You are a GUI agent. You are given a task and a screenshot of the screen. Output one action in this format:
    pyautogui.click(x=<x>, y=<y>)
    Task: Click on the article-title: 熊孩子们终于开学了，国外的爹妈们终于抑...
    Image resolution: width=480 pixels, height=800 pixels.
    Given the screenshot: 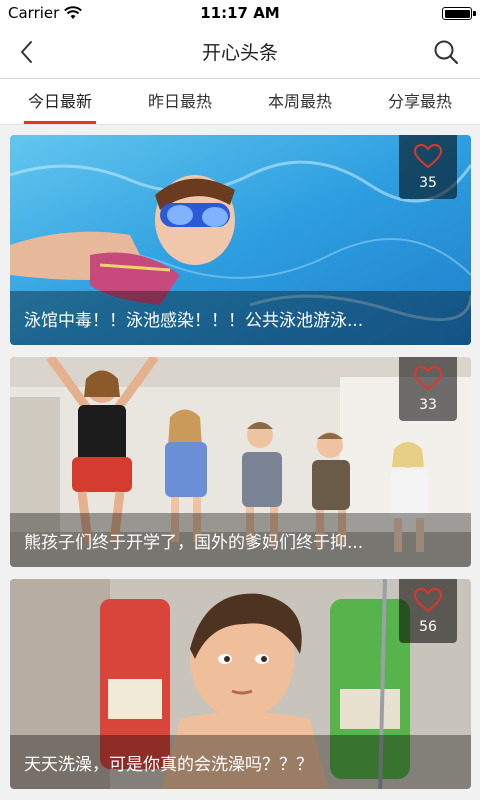 What is the action you would take?
    pyautogui.click(x=194, y=543)
    